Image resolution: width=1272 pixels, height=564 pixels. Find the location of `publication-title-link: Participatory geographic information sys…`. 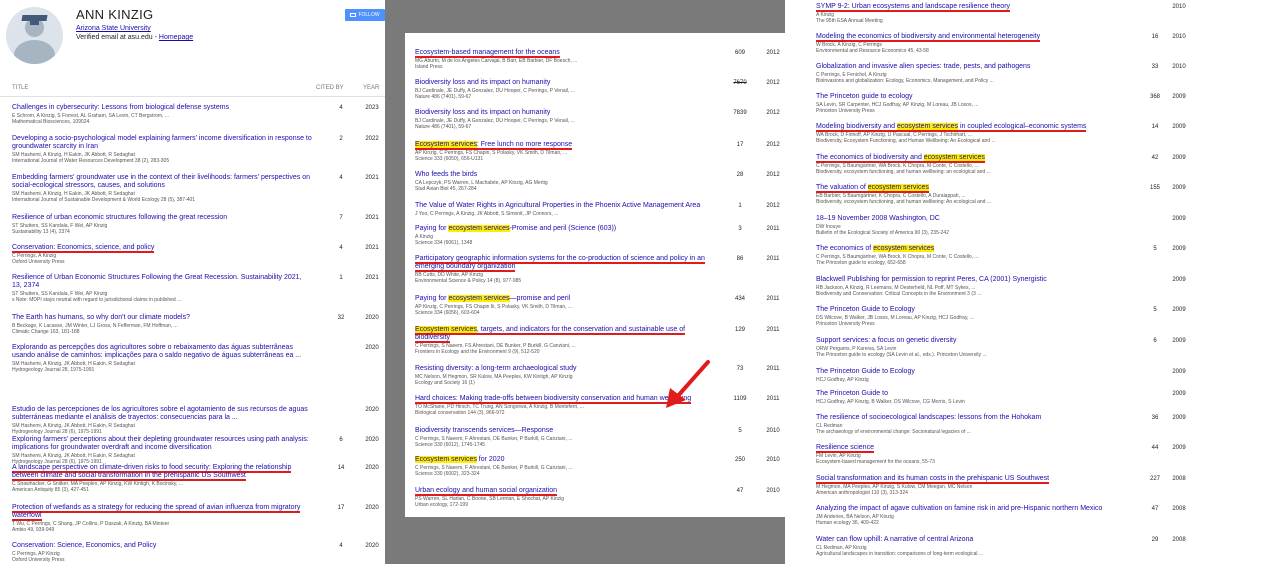

publication-title-link: Participatory geographic information sys… is located at coordinates (564, 263).